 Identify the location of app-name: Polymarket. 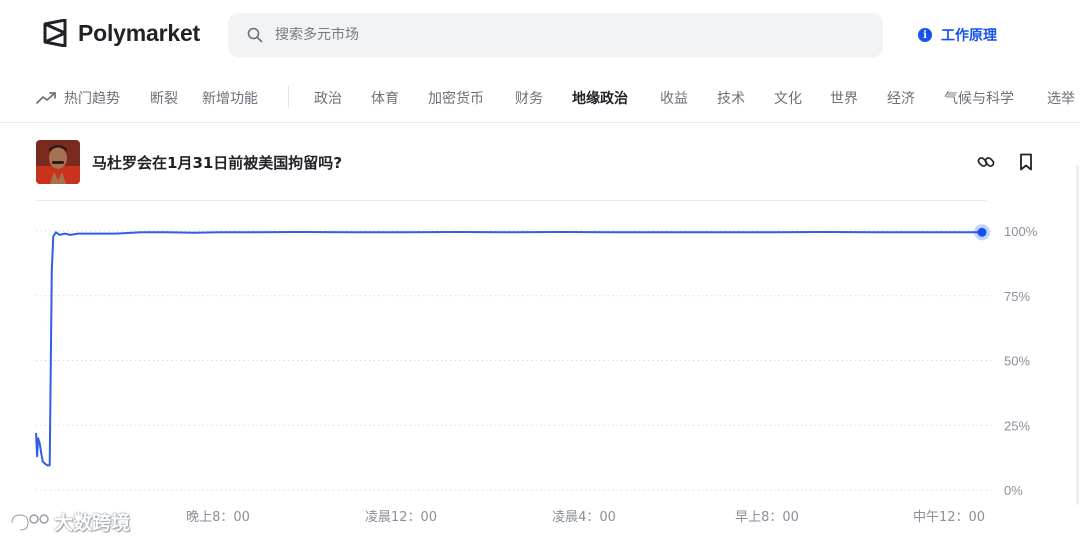
(139, 32).